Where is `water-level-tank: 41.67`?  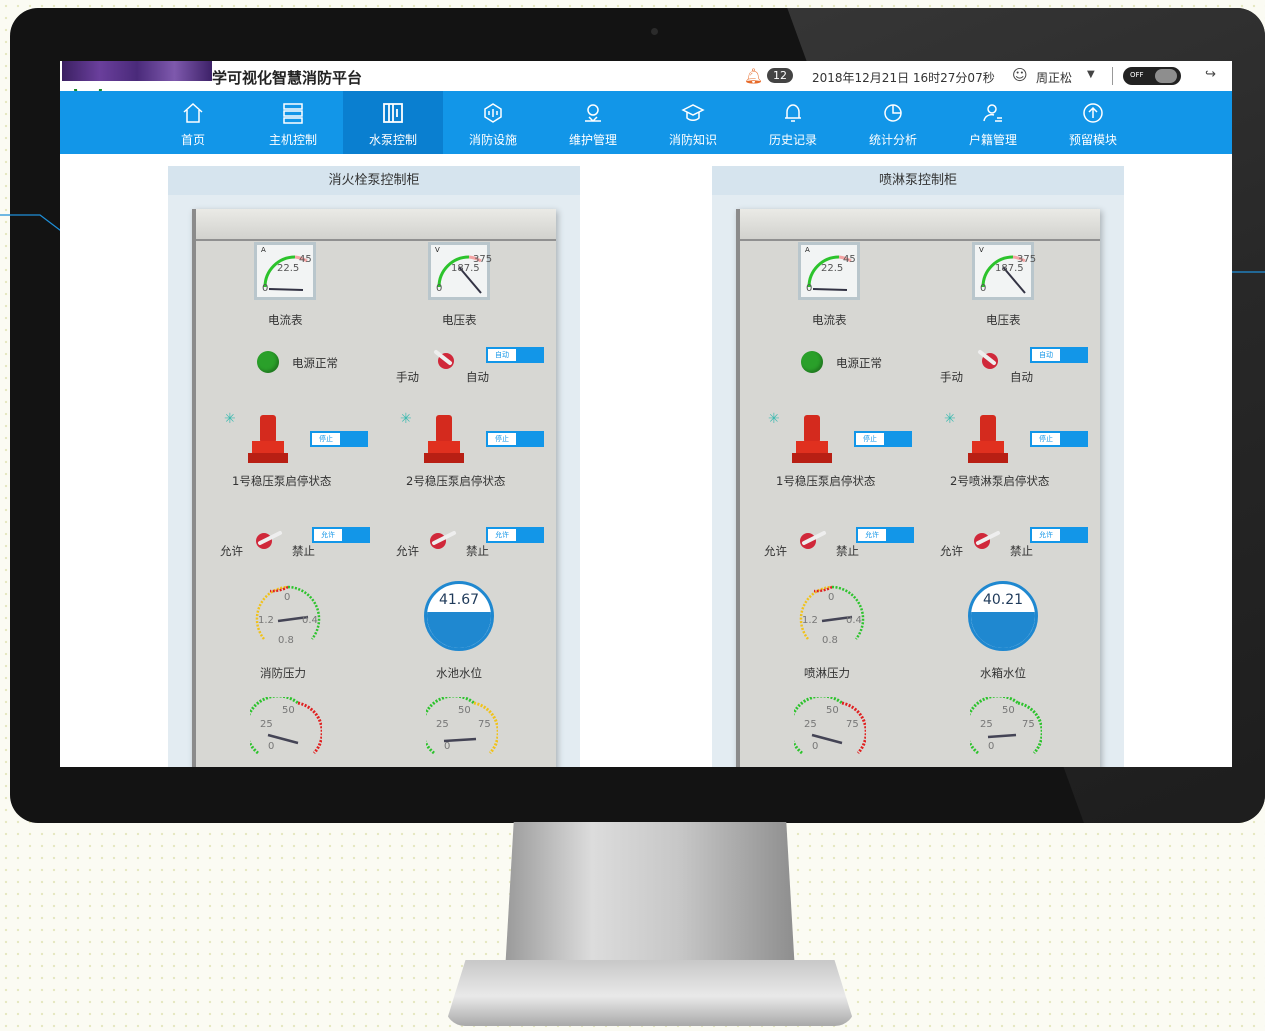 water-level-tank: 41.67 is located at coordinates (459, 616).